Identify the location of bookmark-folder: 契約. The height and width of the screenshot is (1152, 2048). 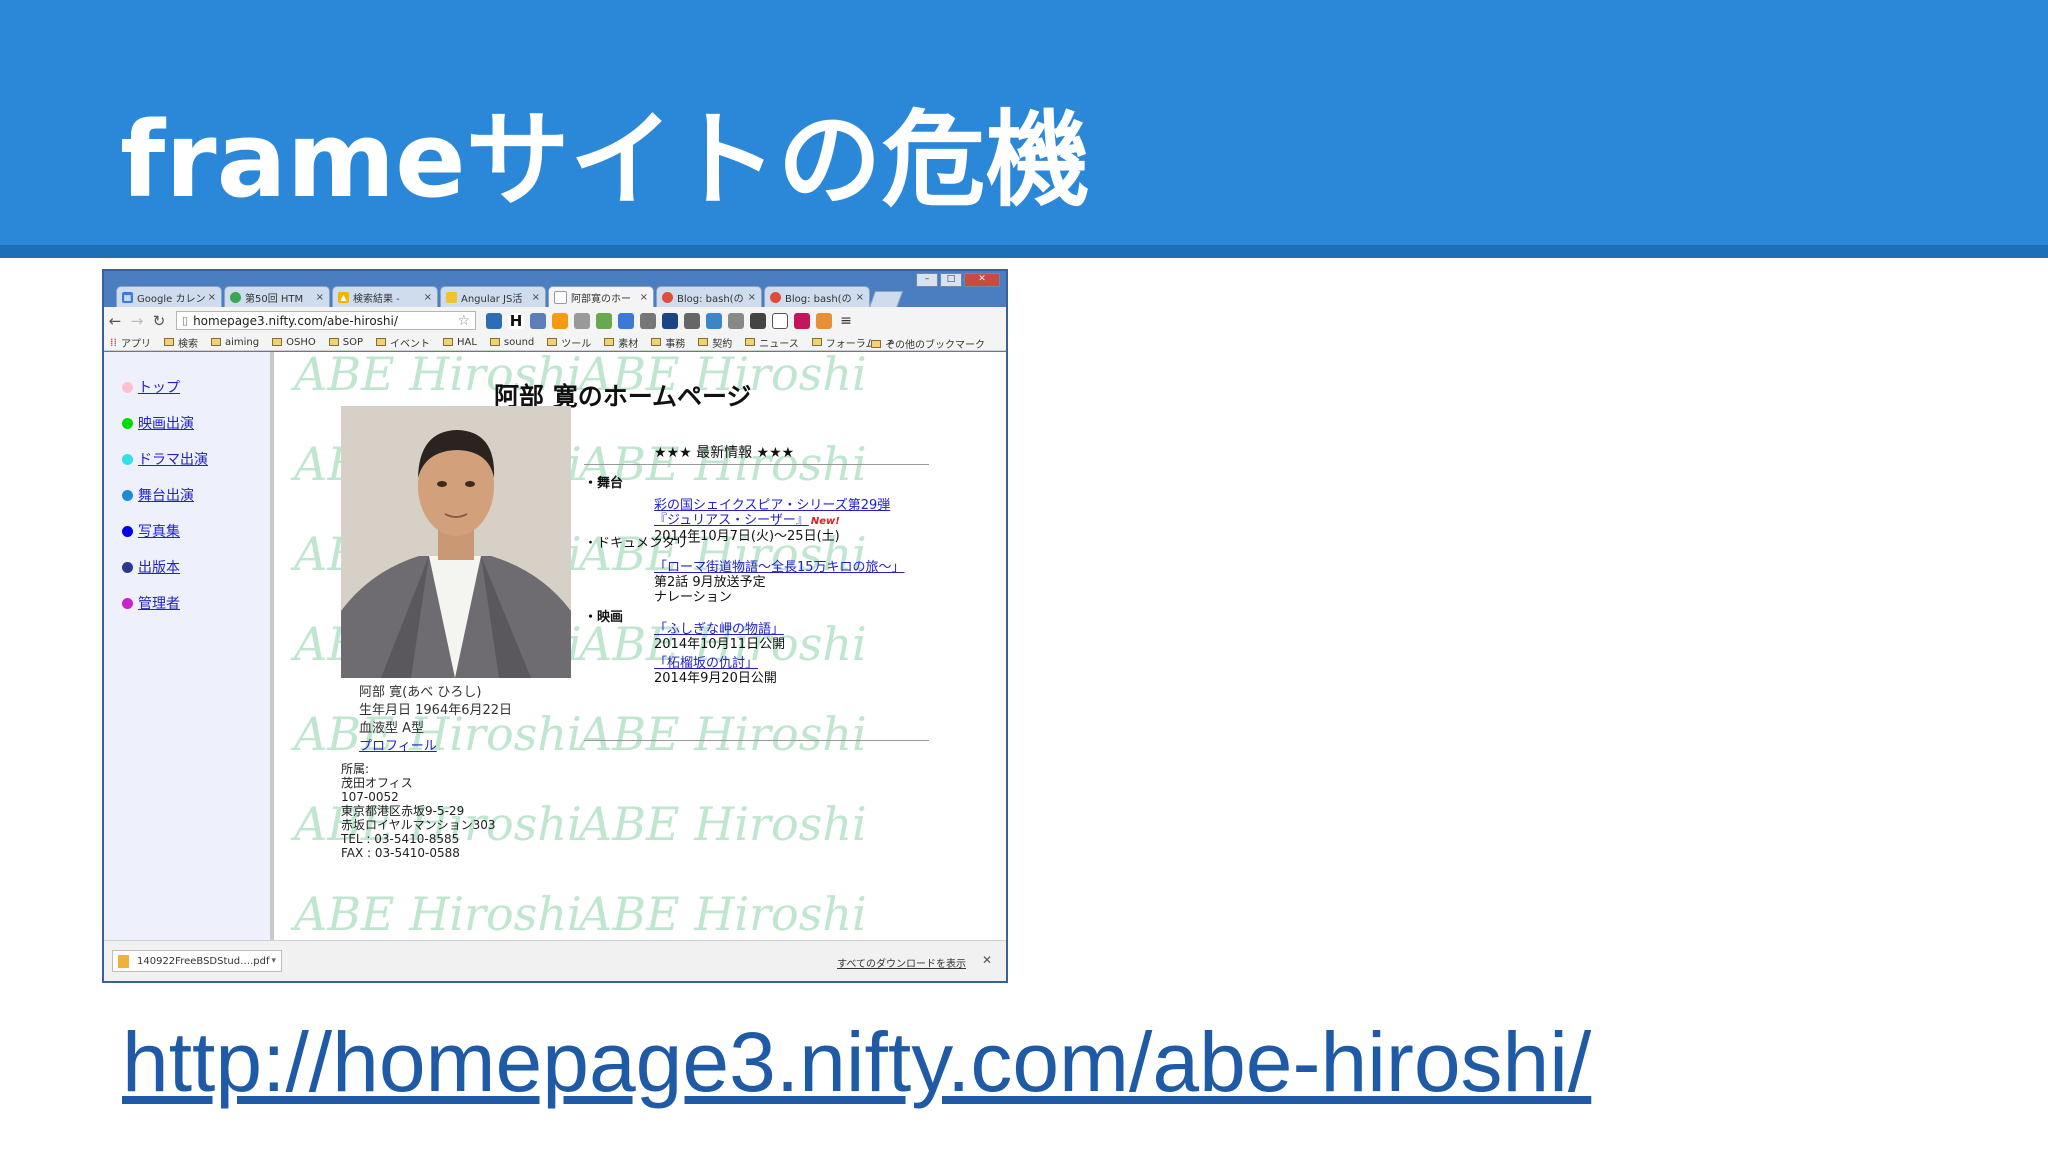
(715, 342).